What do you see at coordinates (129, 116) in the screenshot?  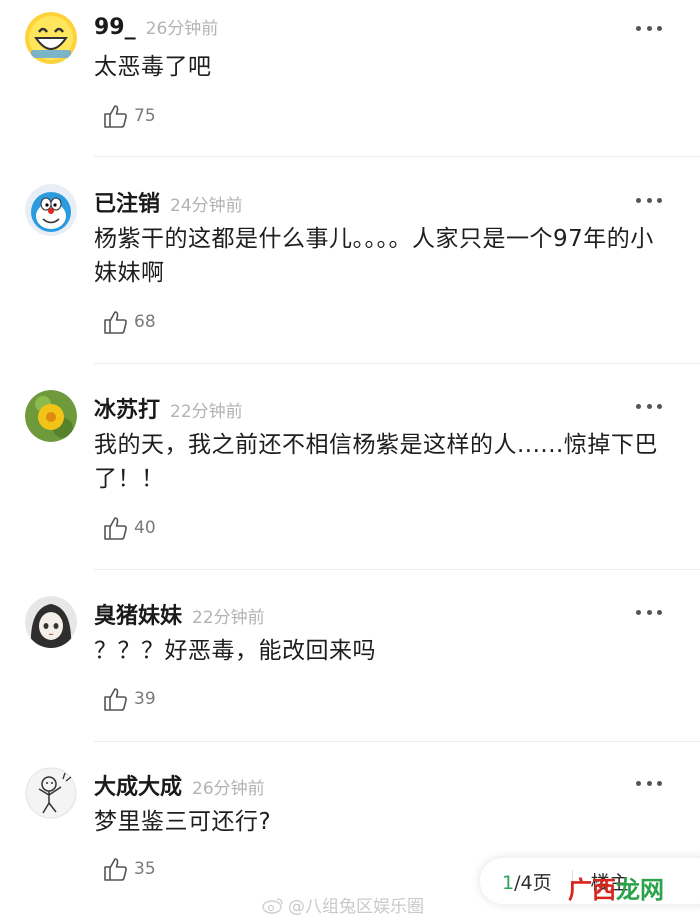 I see `like-button: 75` at bounding box center [129, 116].